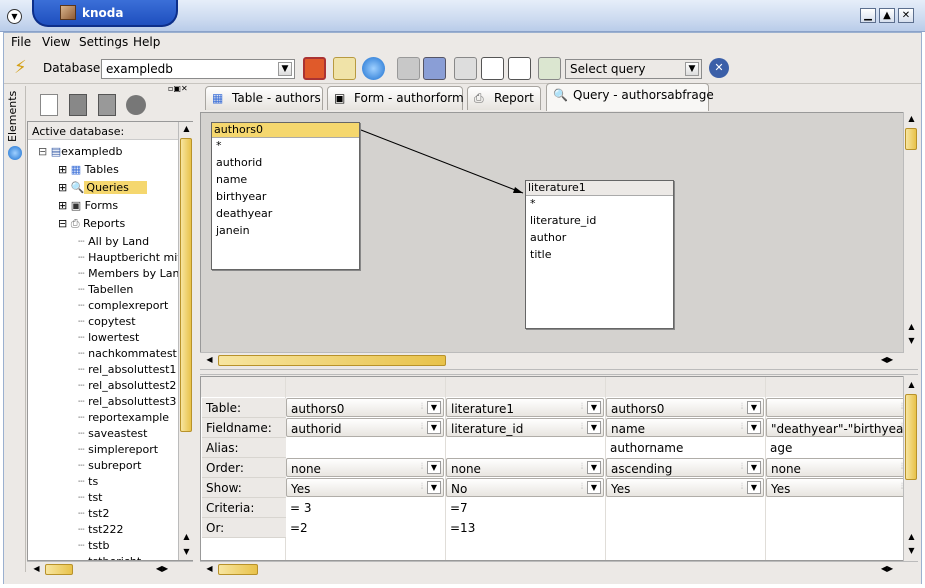 Image resolution: width=925 pixels, height=588 pixels. Describe the element at coordinates (365, 527) in the screenshot. I see `grid-cell-or: =2` at that location.